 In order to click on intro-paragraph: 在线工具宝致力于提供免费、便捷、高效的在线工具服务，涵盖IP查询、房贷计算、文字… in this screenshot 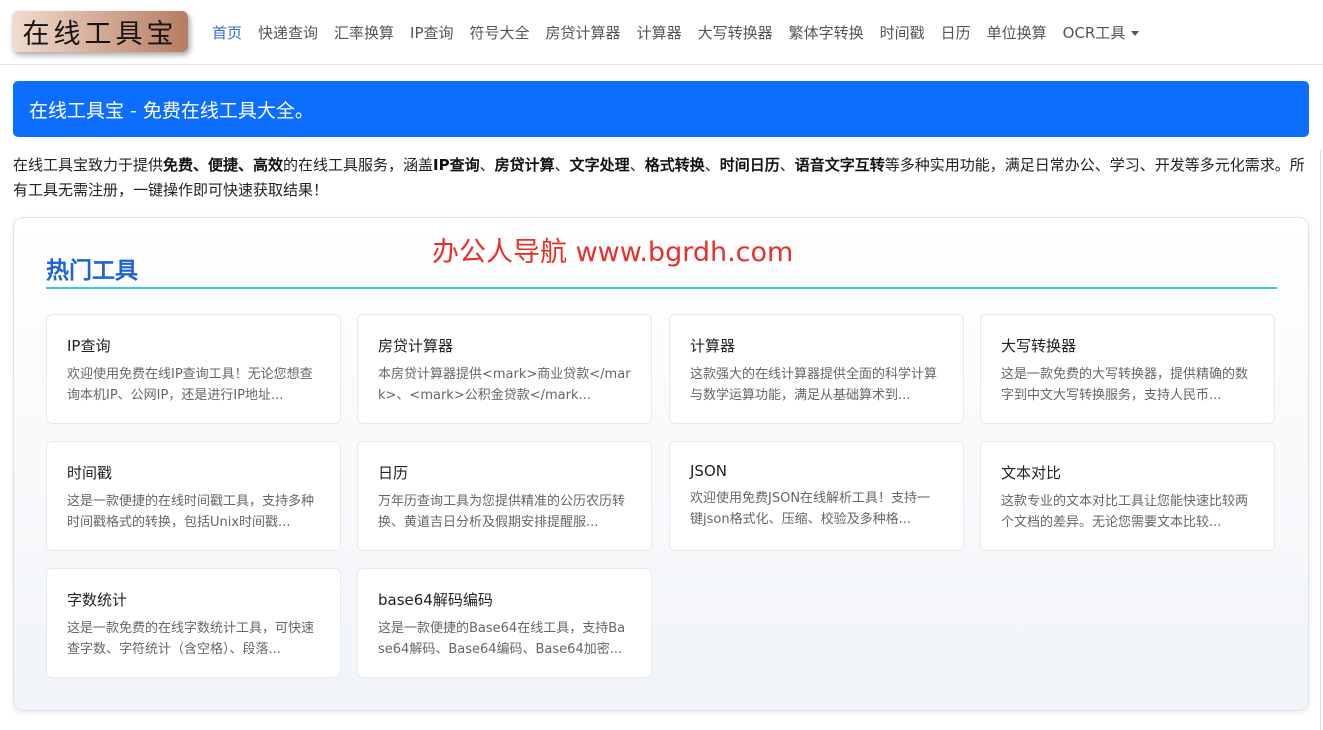, I will do `click(663, 178)`.